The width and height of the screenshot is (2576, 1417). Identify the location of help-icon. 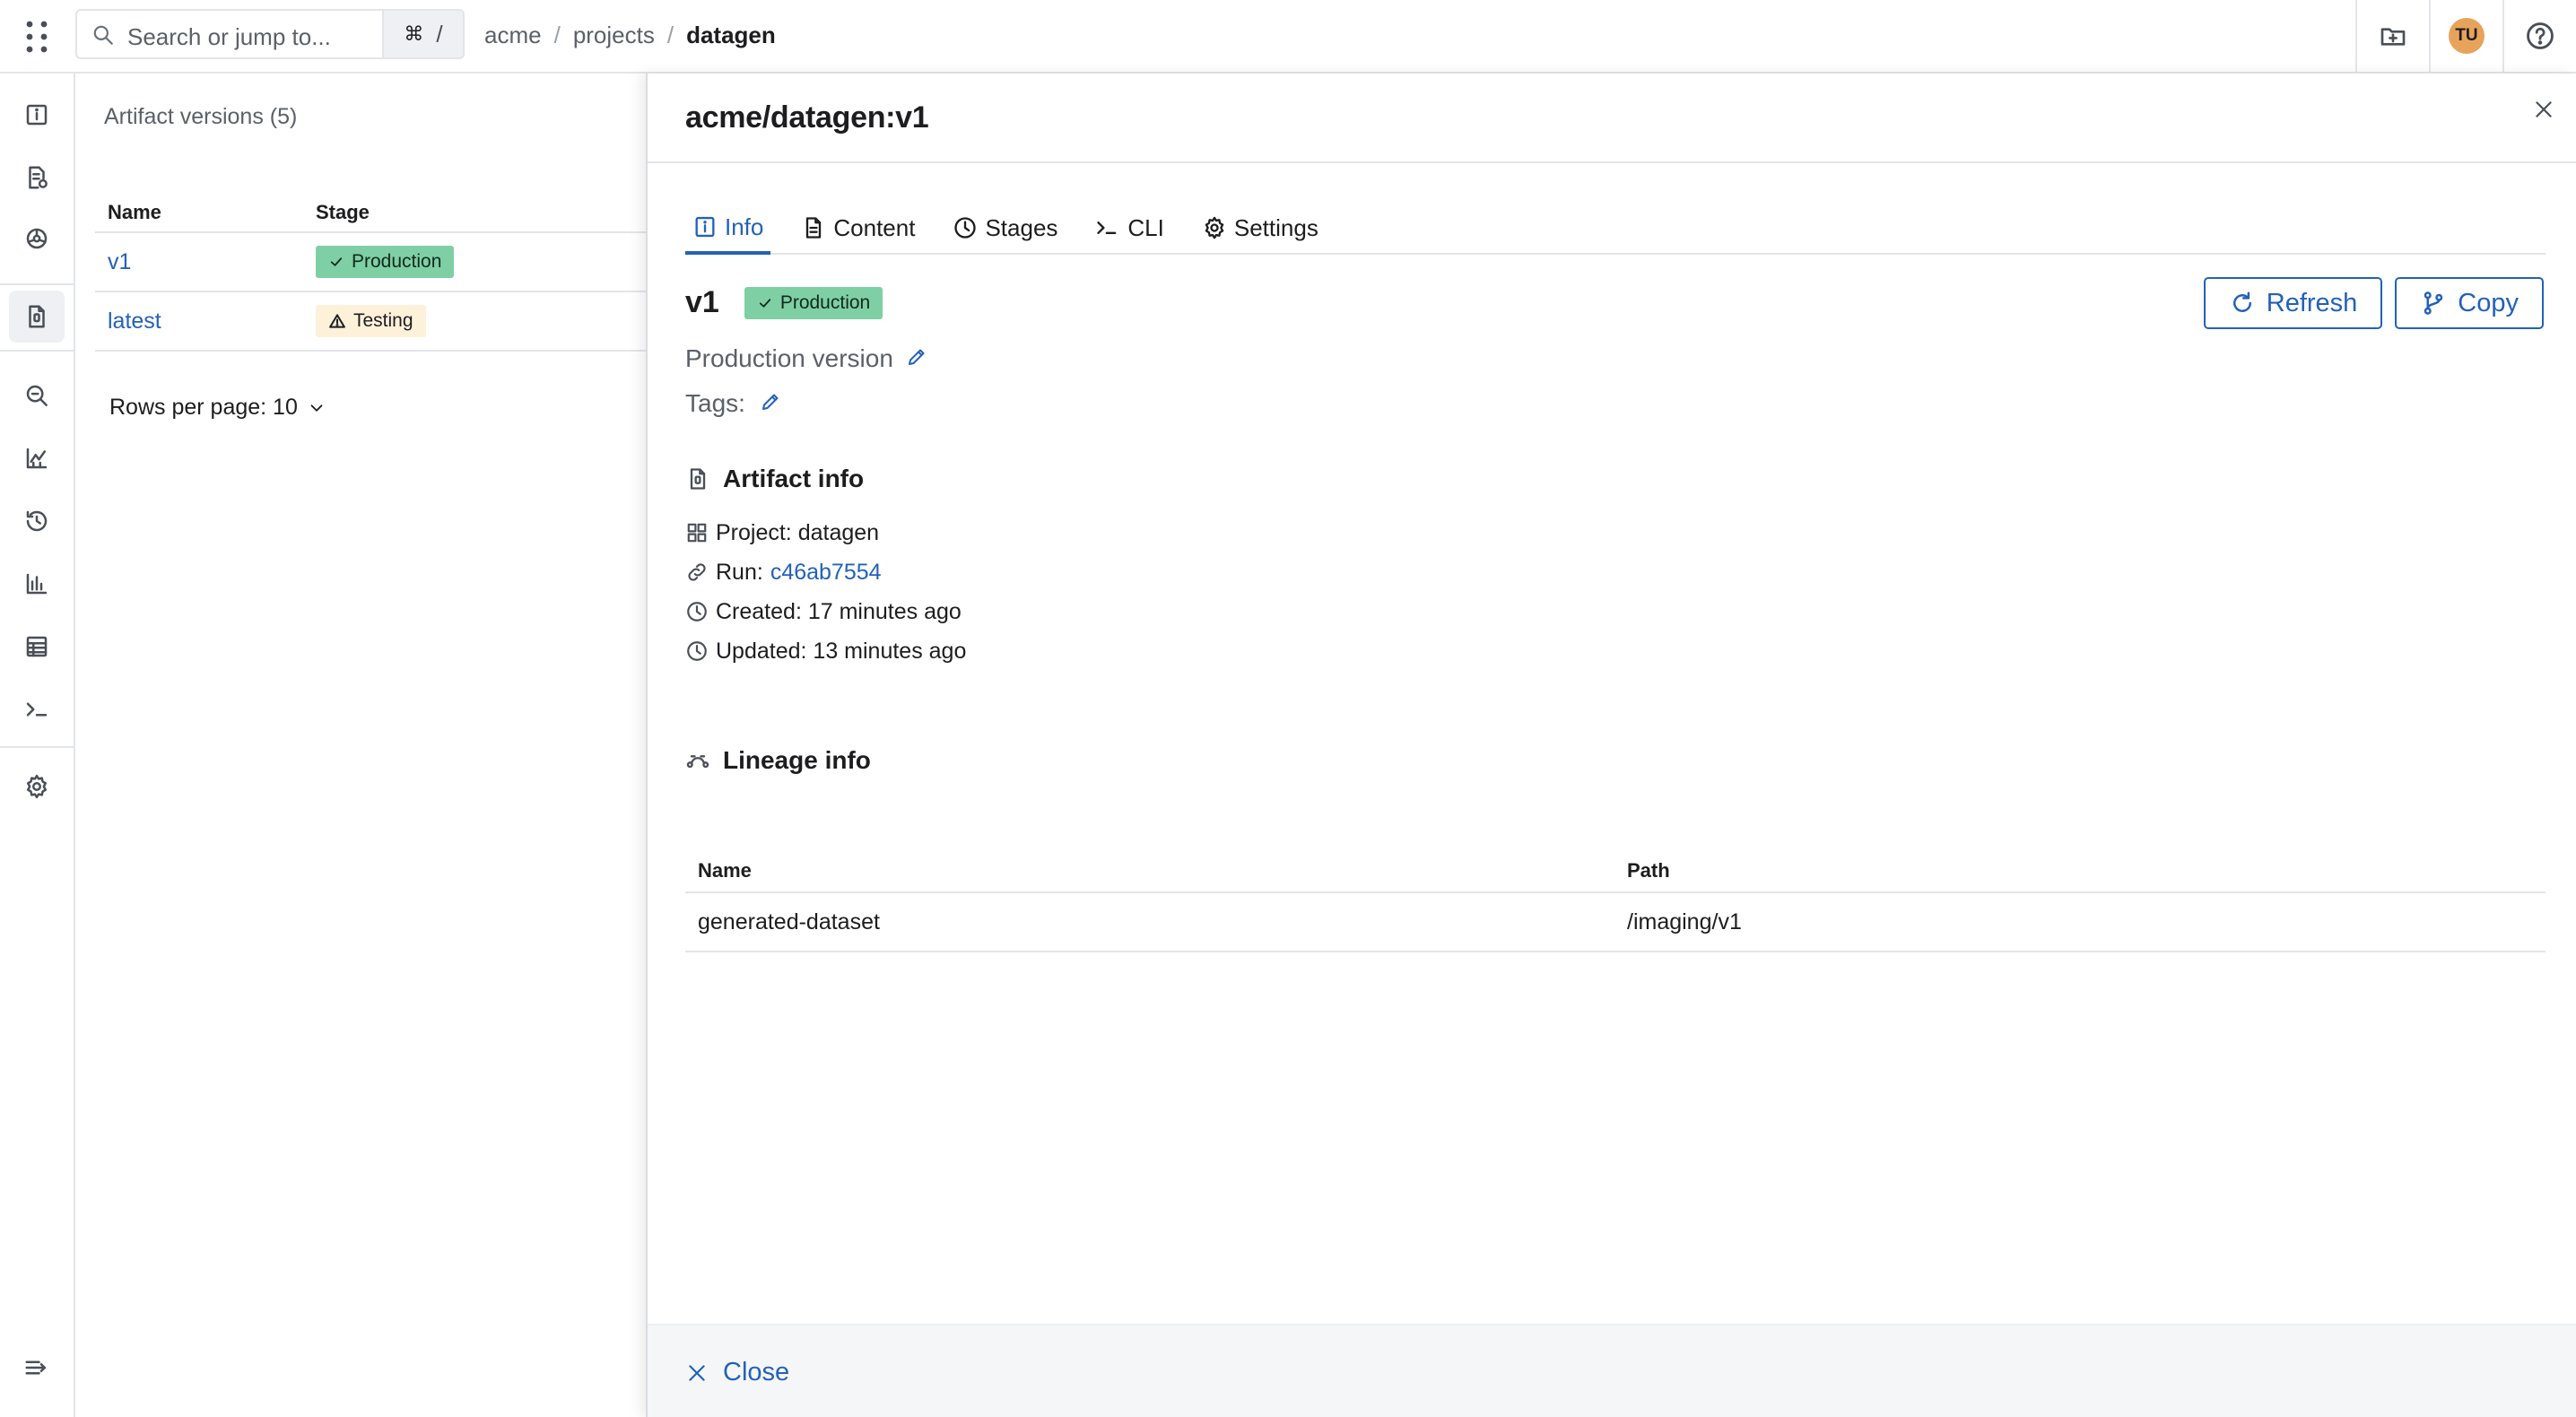
(2540, 36).